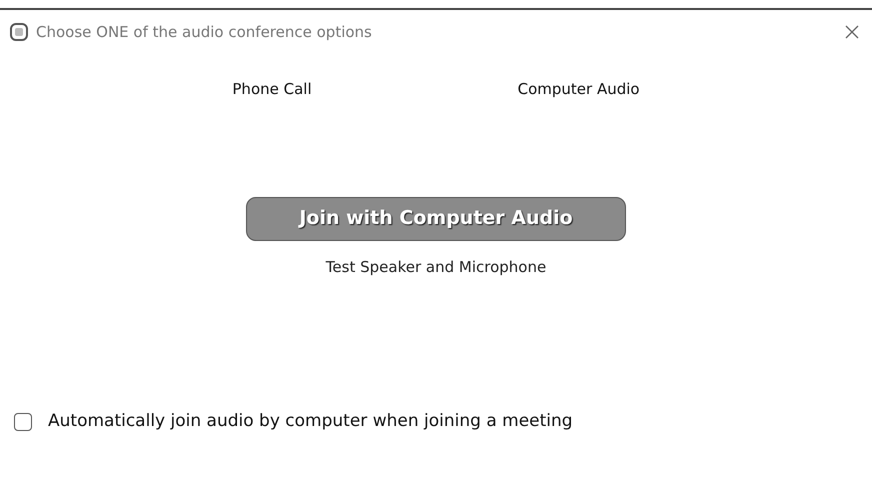  I want to click on tab: Phone Call, so click(272, 89).